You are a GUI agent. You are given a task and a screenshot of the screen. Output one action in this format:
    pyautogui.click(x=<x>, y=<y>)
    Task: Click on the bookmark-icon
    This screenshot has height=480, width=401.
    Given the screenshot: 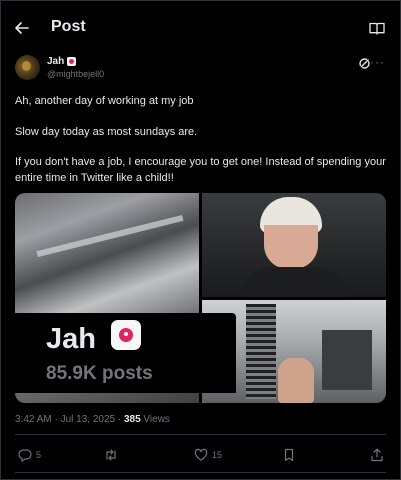 What is the action you would take?
    pyautogui.click(x=289, y=455)
    